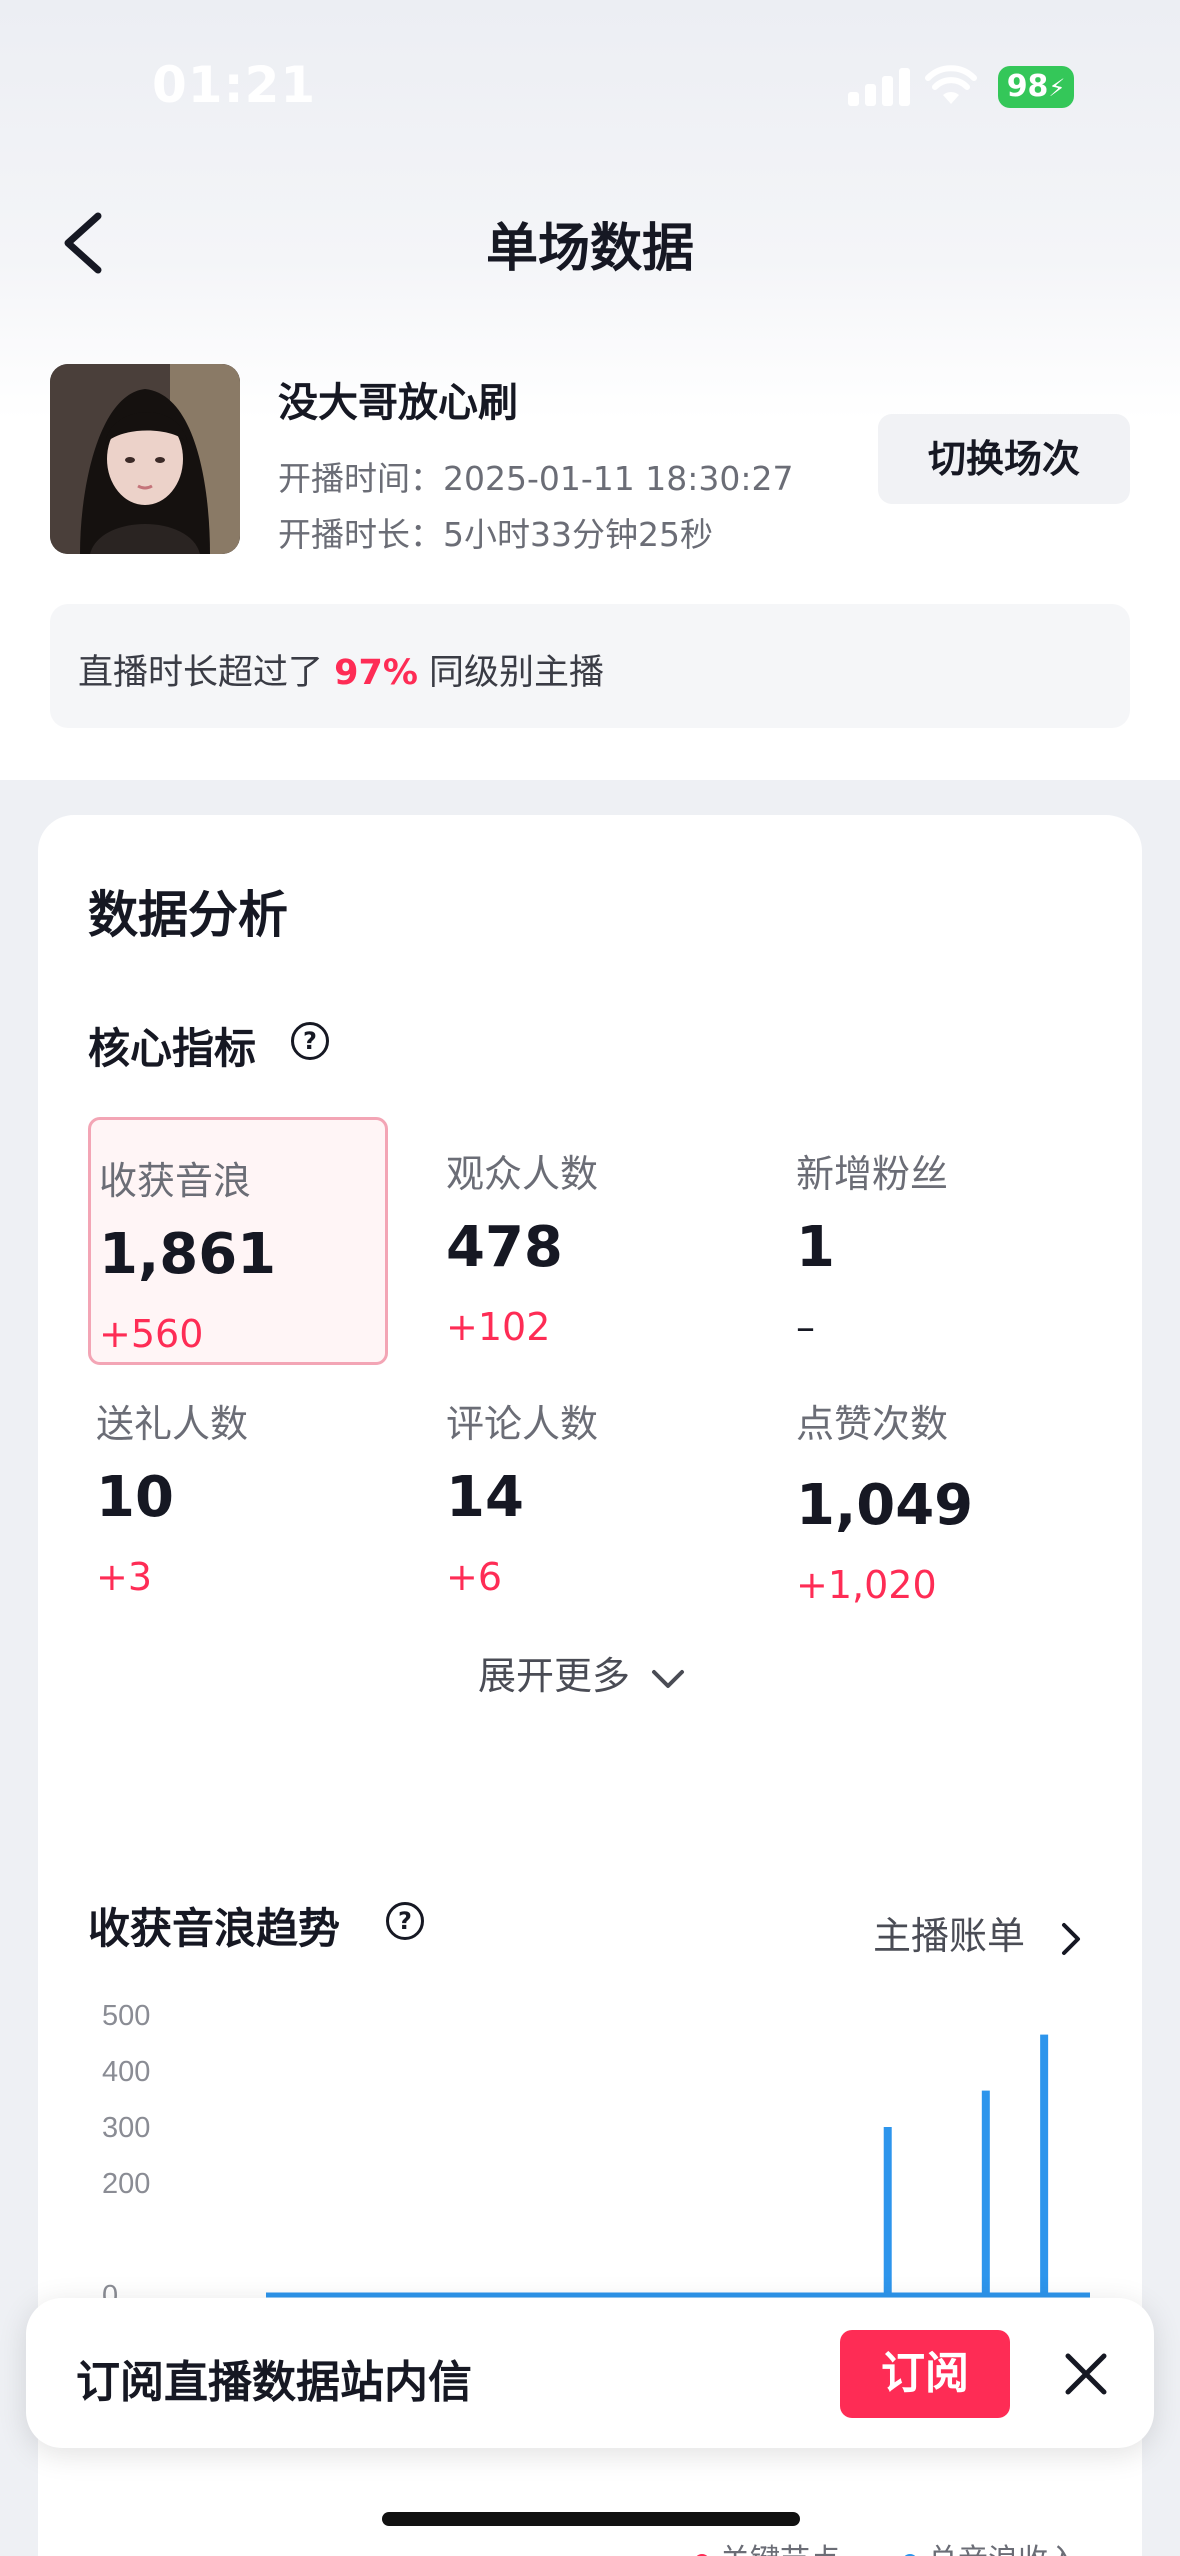 The image size is (1180, 2556). I want to click on metric-label: 新增粉丝, so click(872, 1174).